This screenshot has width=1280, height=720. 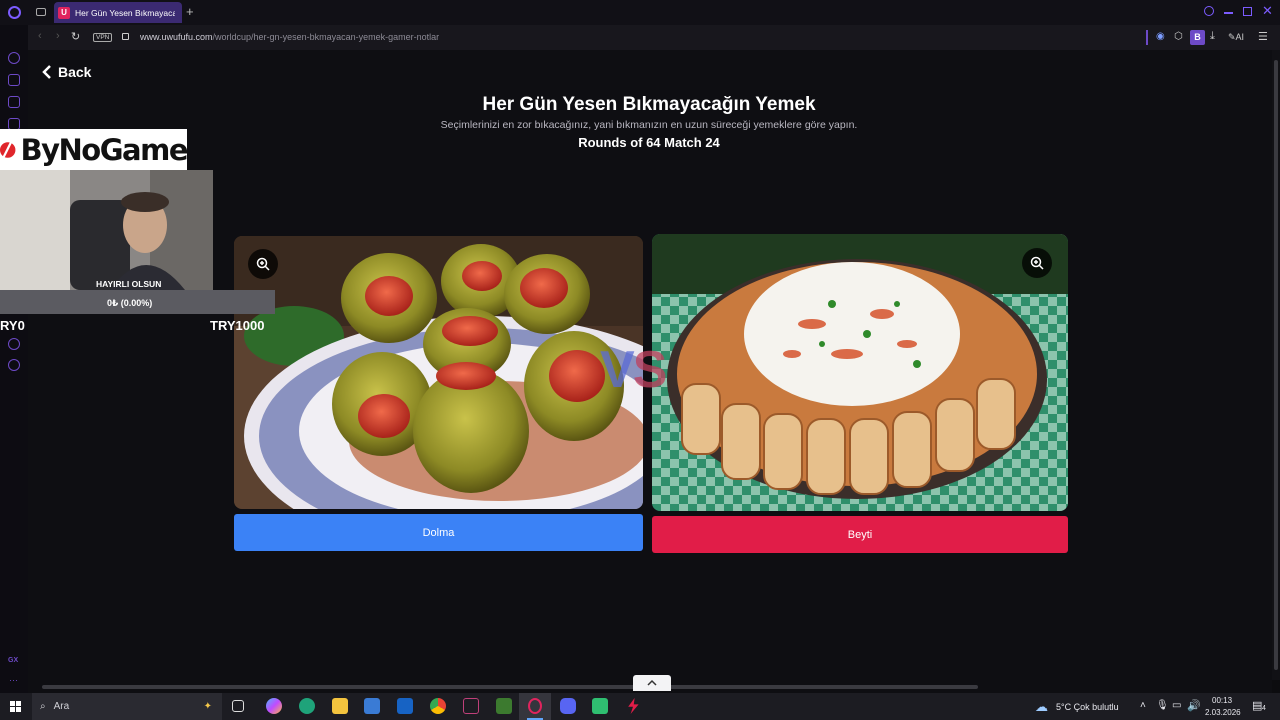 I want to click on donation-amount: 0₺ (0.00%), so click(x=130, y=303).